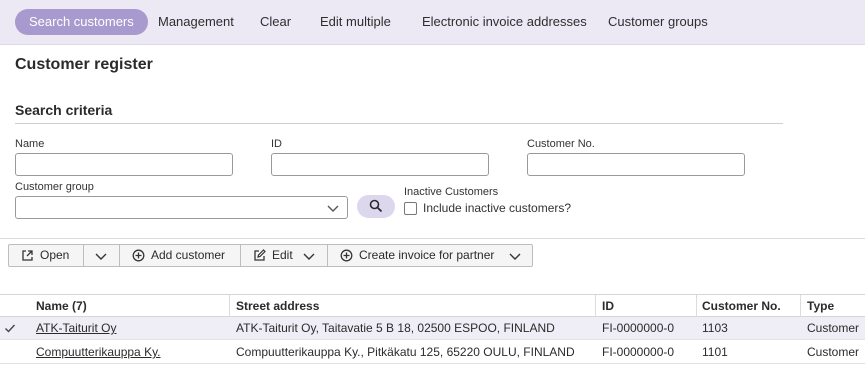 Image resolution: width=865 pixels, height=365 pixels. Describe the element at coordinates (124, 164) in the screenshot. I see `name-input` at that location.